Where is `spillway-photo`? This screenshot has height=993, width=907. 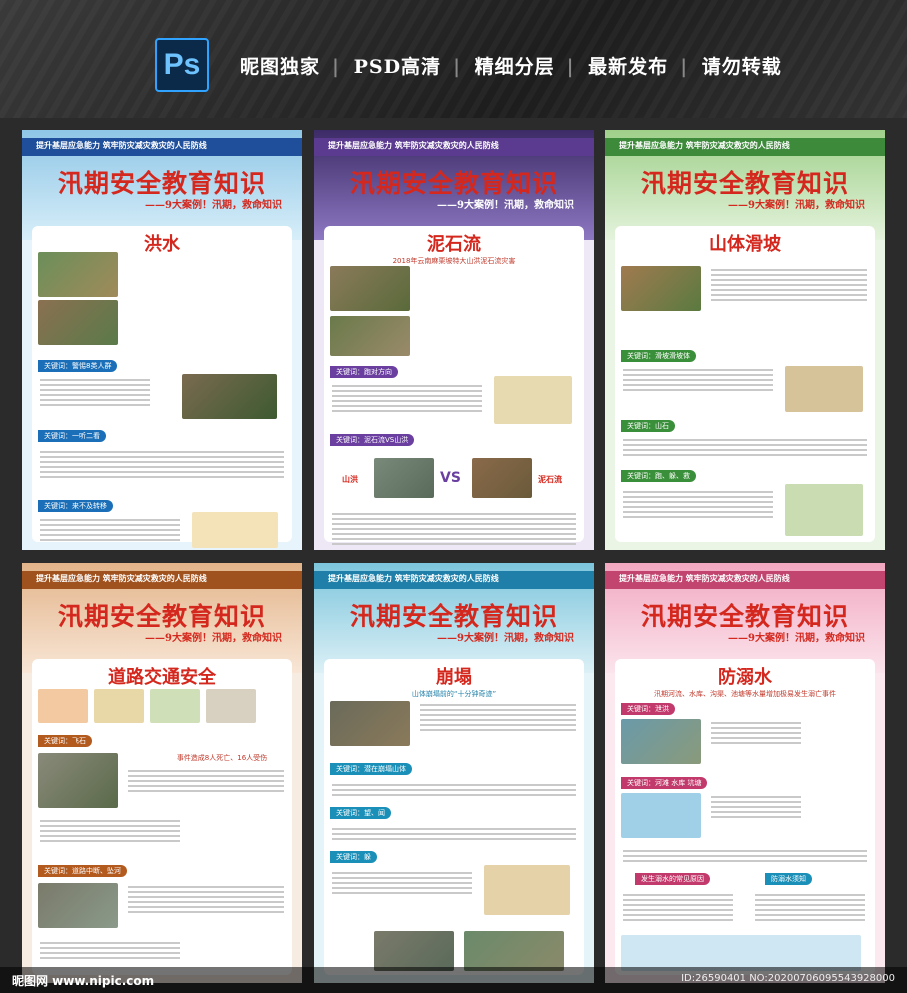 spillway-photo is located at coordinates (661, 741).